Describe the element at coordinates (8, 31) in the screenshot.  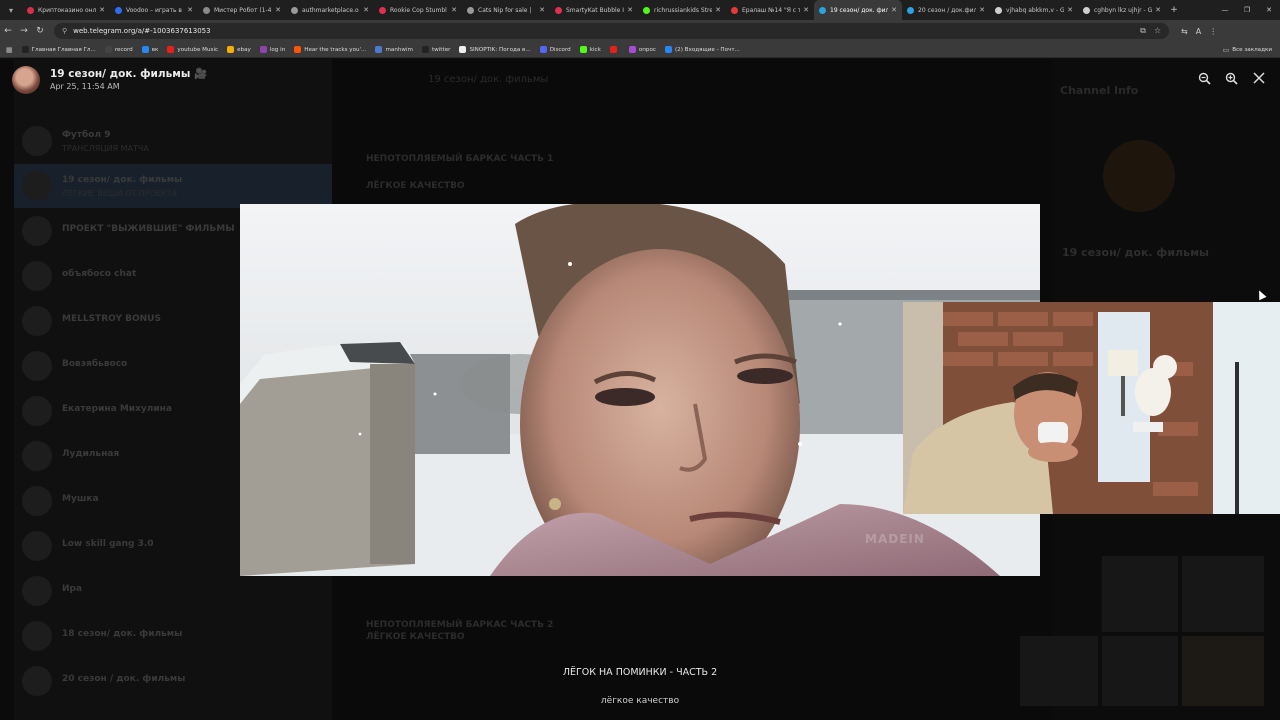
I see `back-icon: ←` at that location.